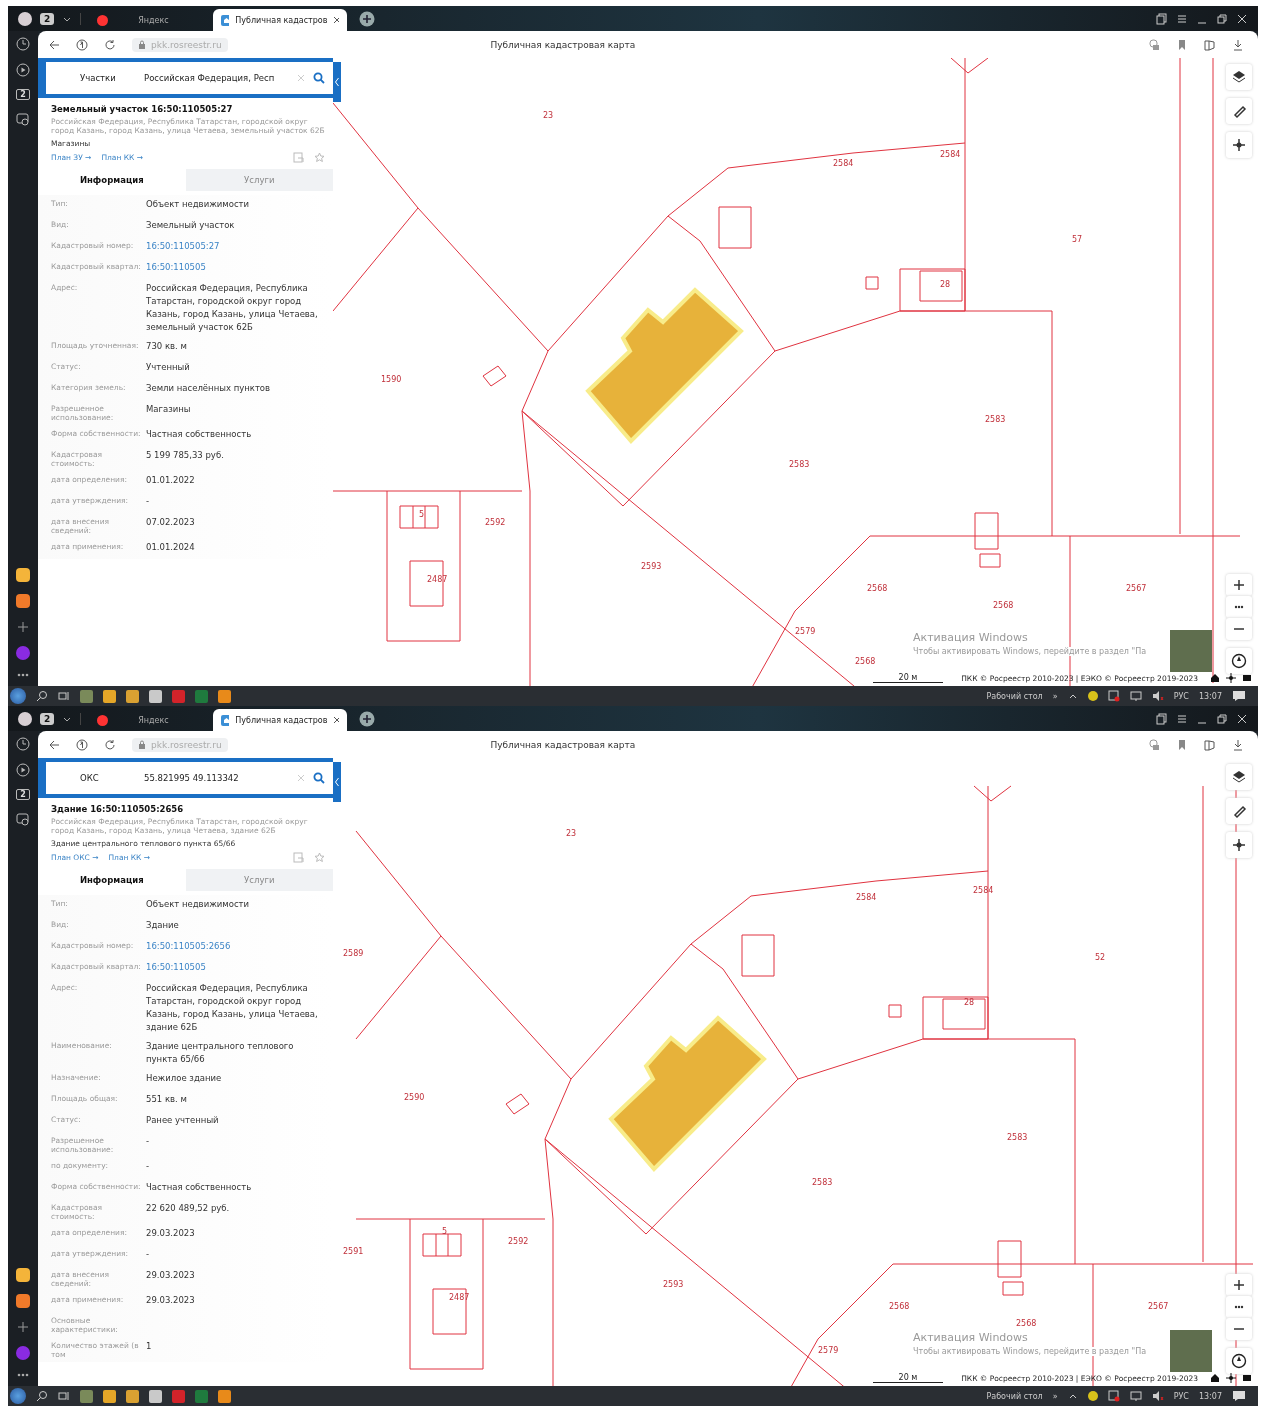  Describe the element at coordinates (1231, 1378) in the screenshot. I see `locate-icon` at that location.